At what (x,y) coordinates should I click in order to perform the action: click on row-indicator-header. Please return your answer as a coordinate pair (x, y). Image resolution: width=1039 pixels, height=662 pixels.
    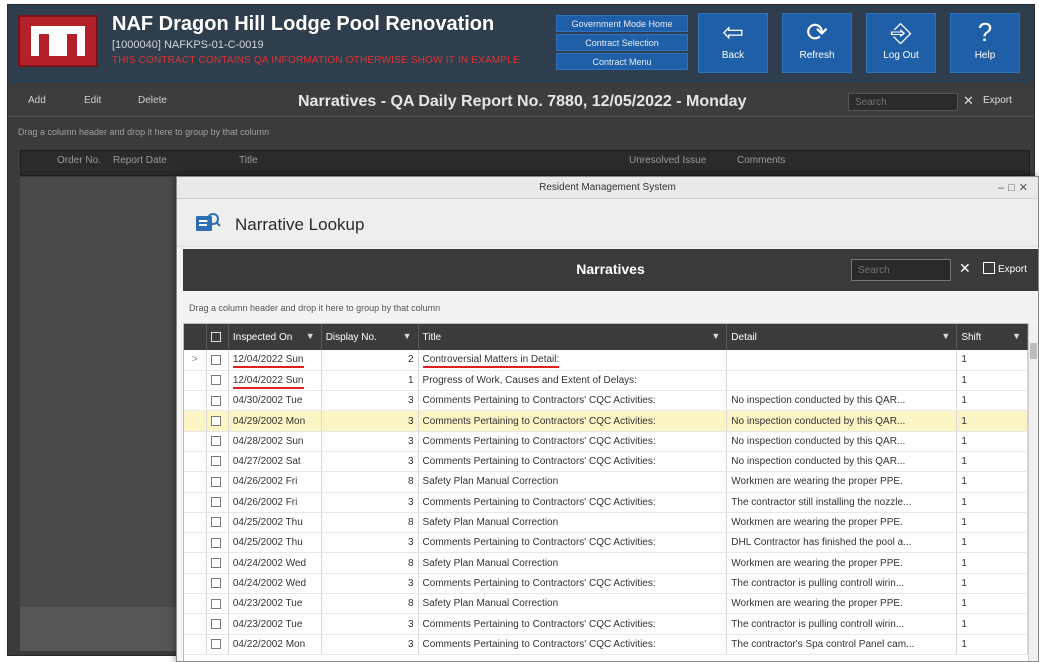
    Looking at the image, I should click on (195, 337).